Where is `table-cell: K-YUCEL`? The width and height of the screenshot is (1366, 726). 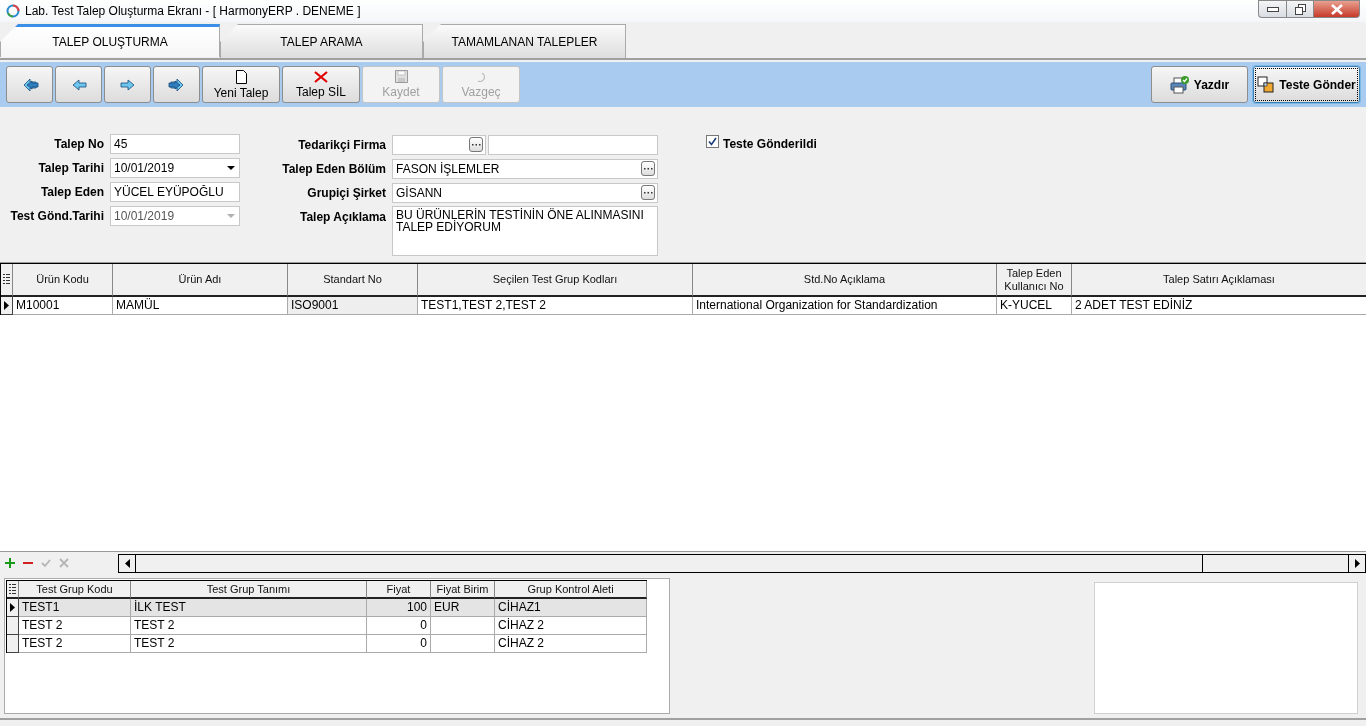
table-cell: K-YUCEL is located at coordinates (1034, 306).